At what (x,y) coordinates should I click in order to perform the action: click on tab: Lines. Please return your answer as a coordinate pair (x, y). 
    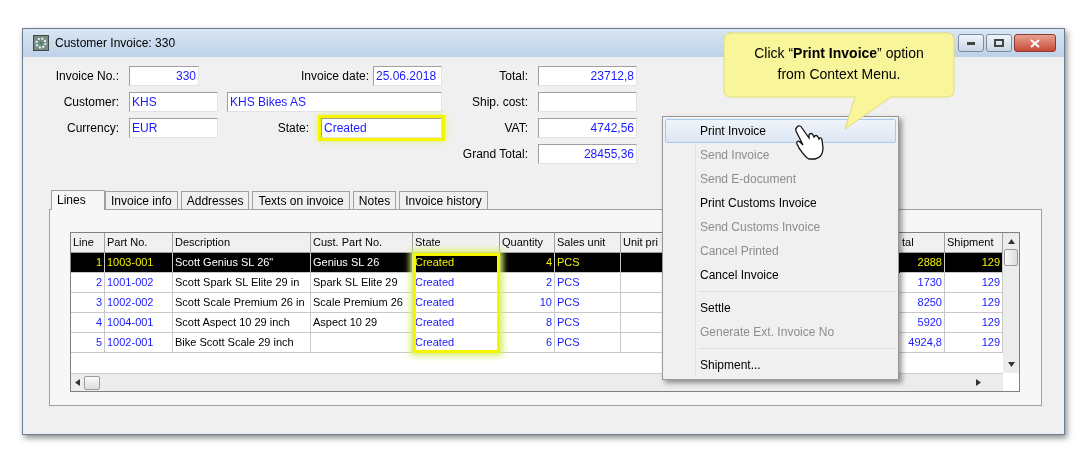
    Looking at the image, I should click on (78, 200).